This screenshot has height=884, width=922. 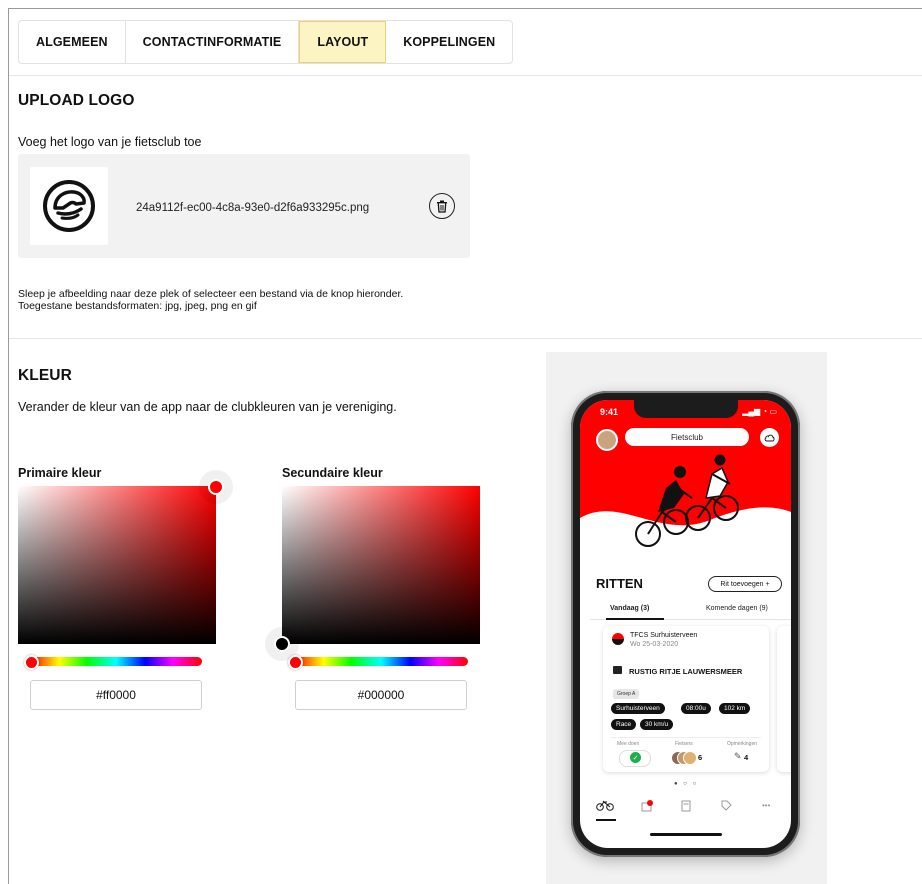 I want to click on stat-label-riders: Fietsers, so click(x=684, y=744).